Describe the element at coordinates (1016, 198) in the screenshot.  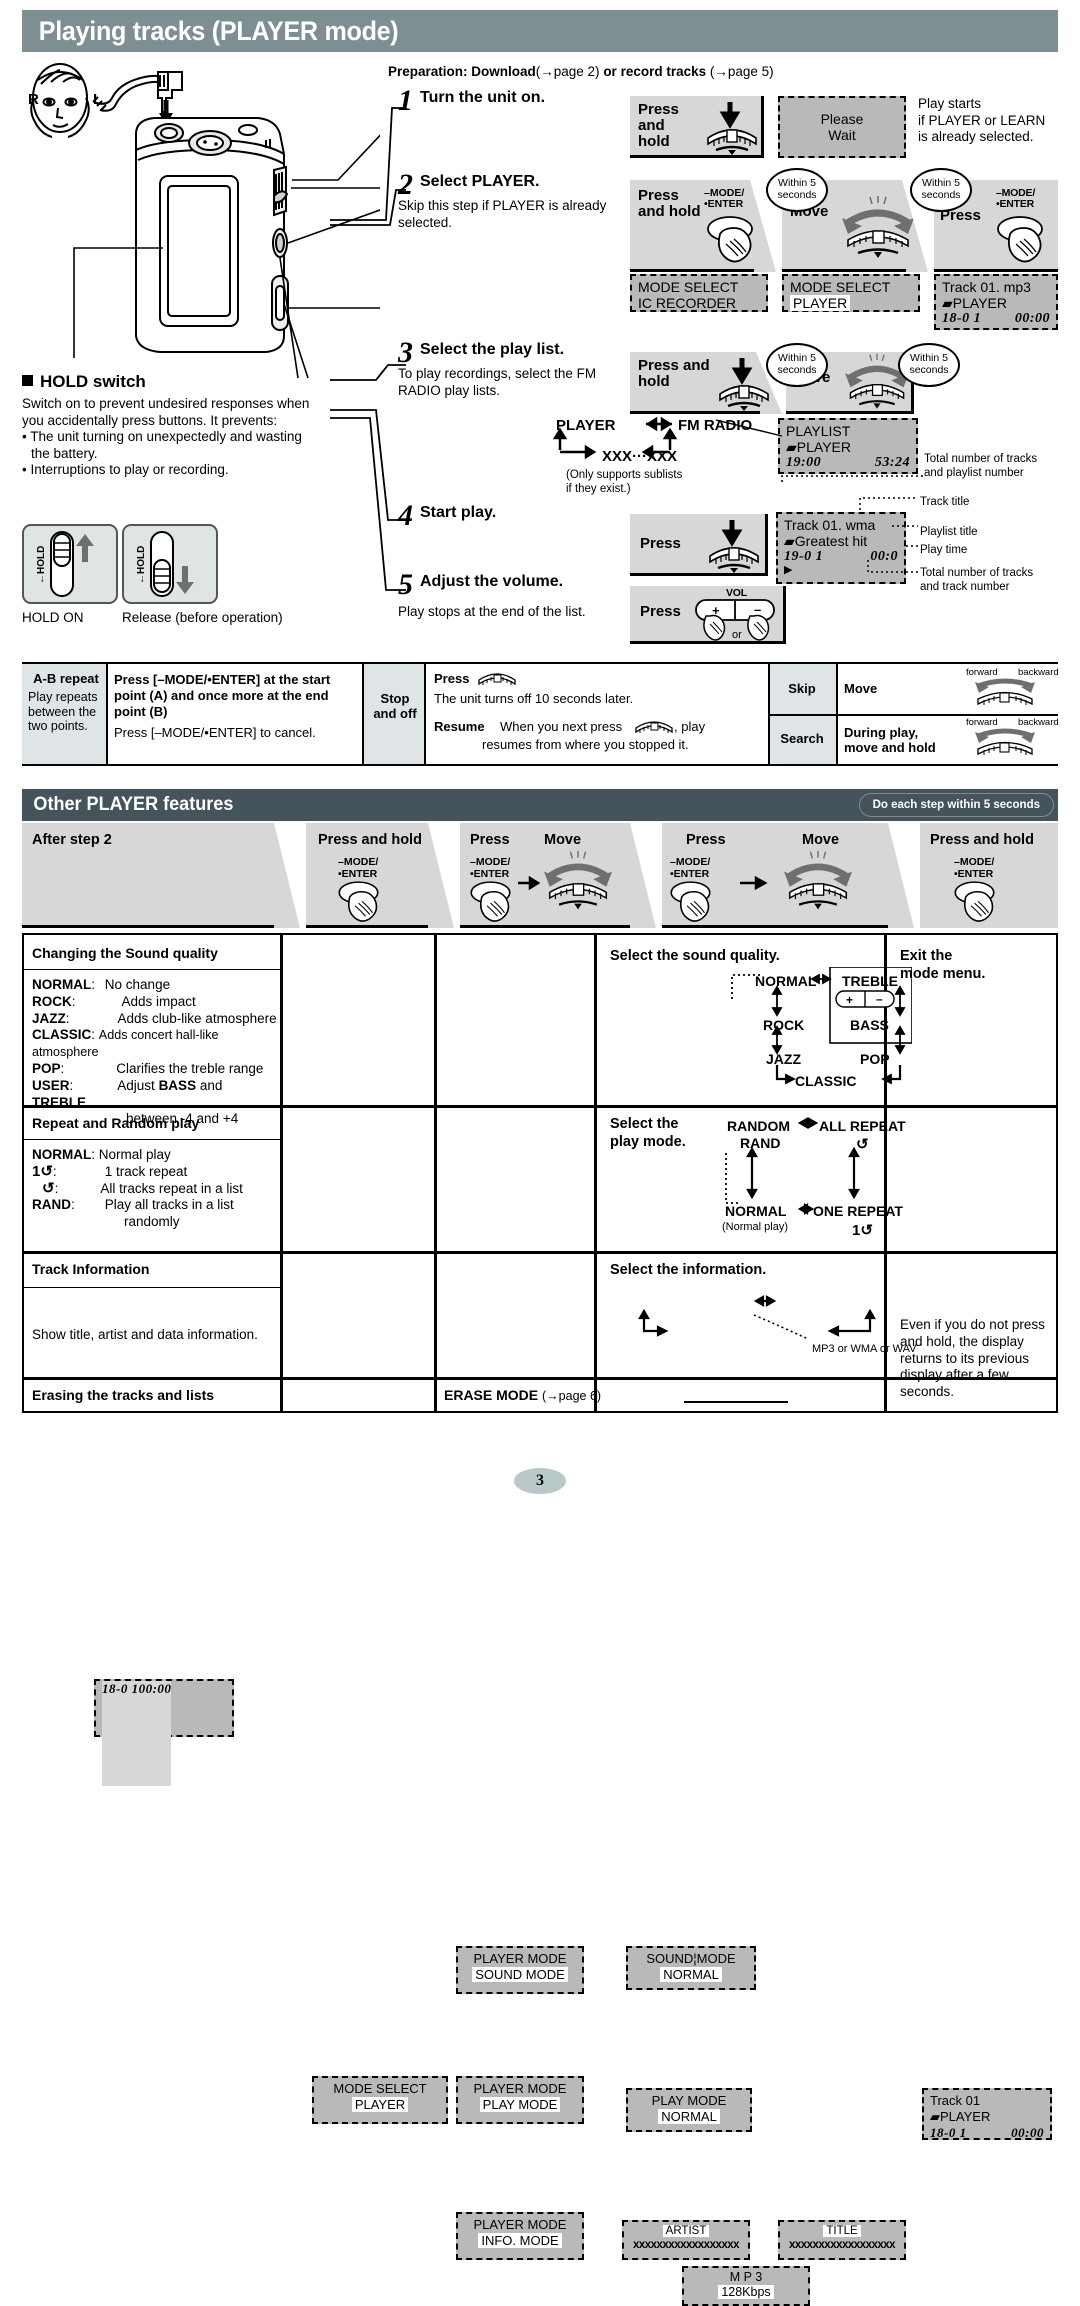
I see `step-2-action-3-key: –MODE/ •ENTER` at that location.